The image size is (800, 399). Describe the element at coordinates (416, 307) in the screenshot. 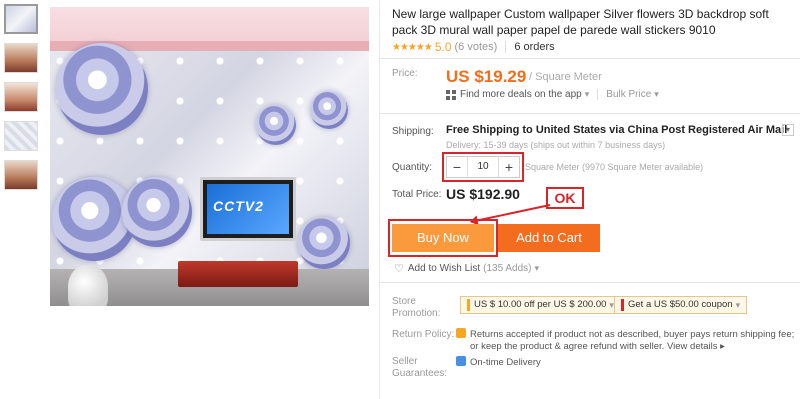

I see `promotion-label: Store Promotion:` at that location.